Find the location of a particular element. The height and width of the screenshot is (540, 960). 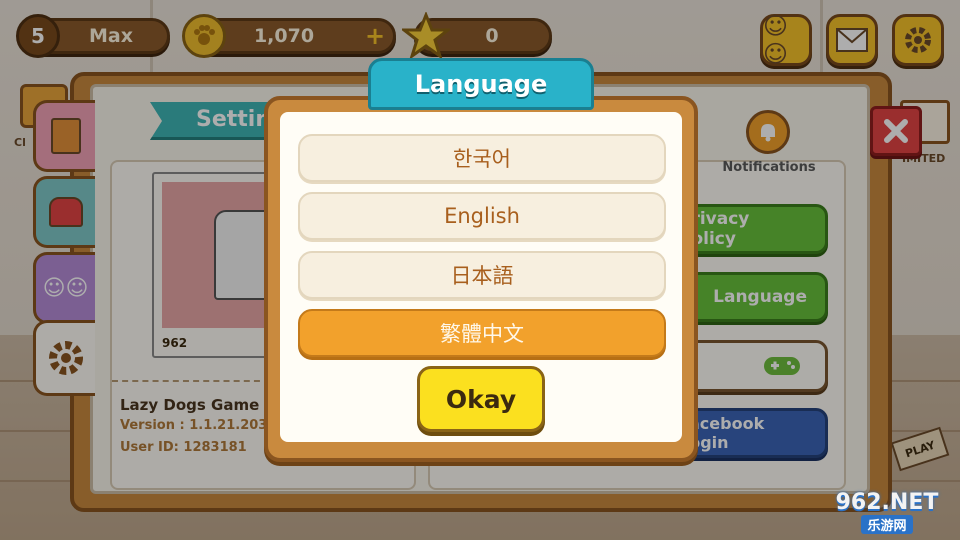

language-option-label: 한국어 is located at coordinates (482, 159).